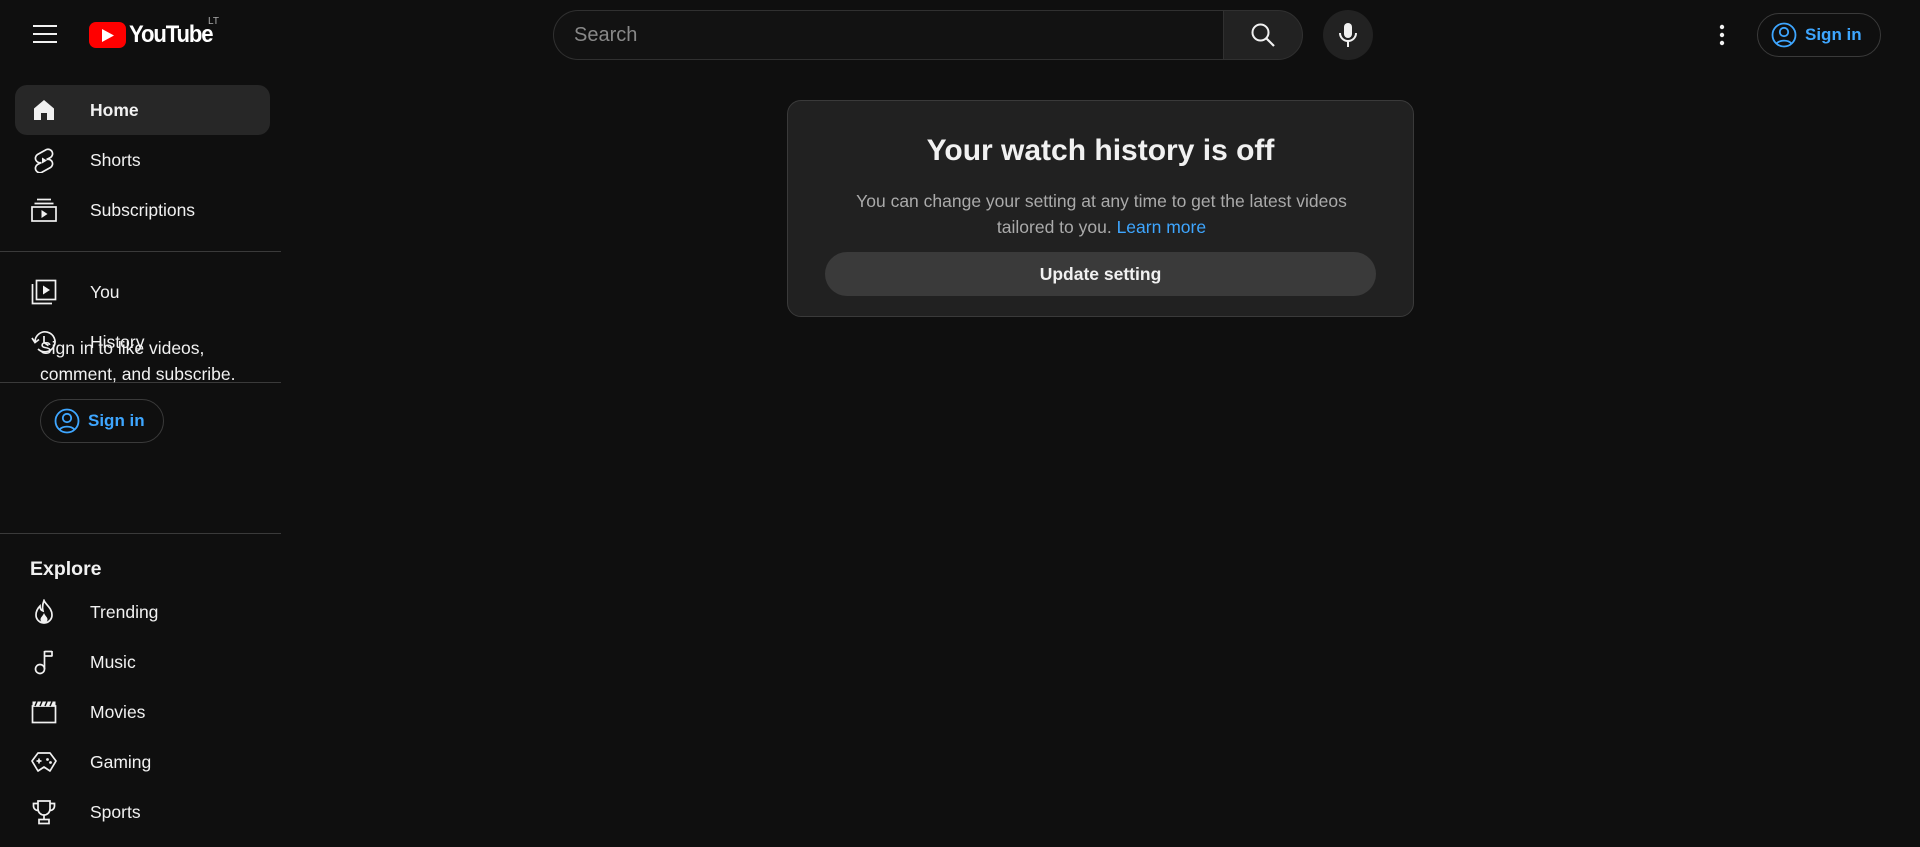  I want to click on music-icon, so click(44, 662).